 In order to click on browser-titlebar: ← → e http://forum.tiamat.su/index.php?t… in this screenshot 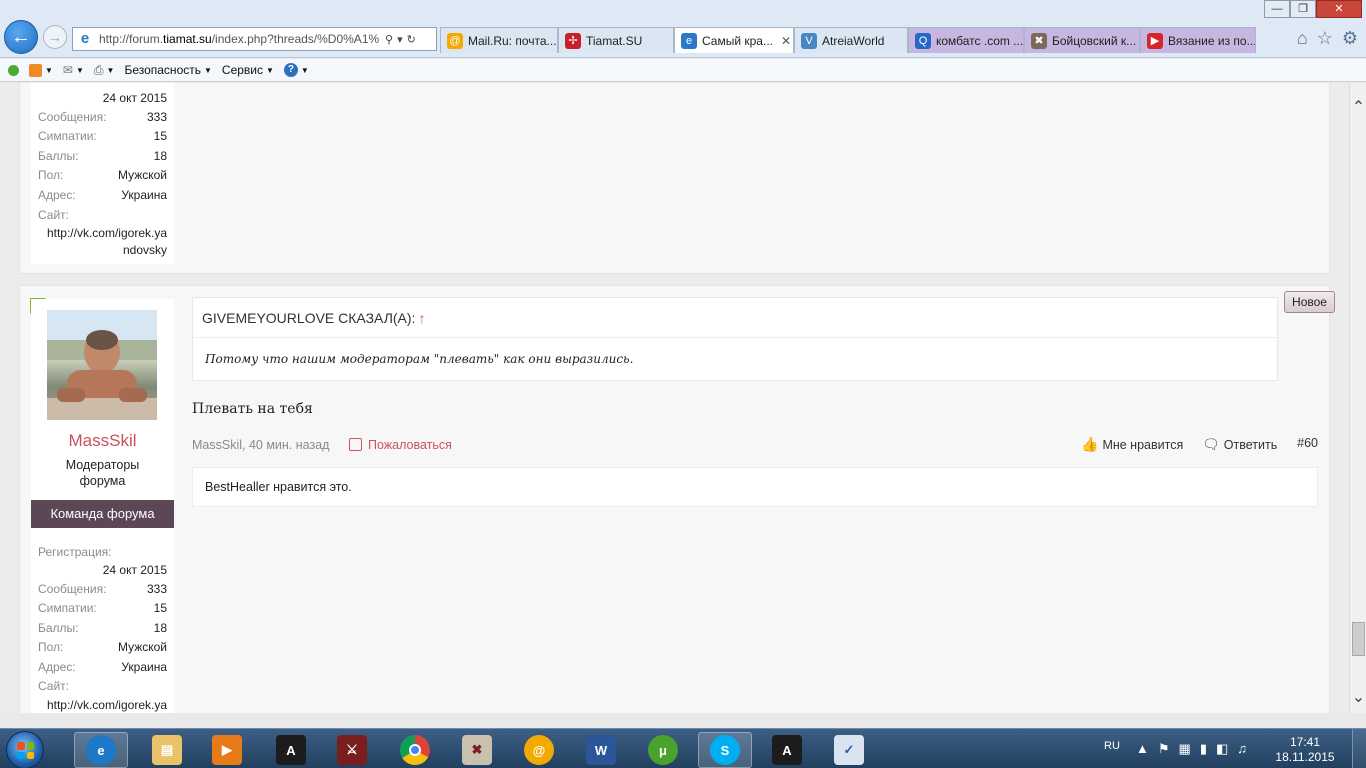, I will do `click(683, 29)`.